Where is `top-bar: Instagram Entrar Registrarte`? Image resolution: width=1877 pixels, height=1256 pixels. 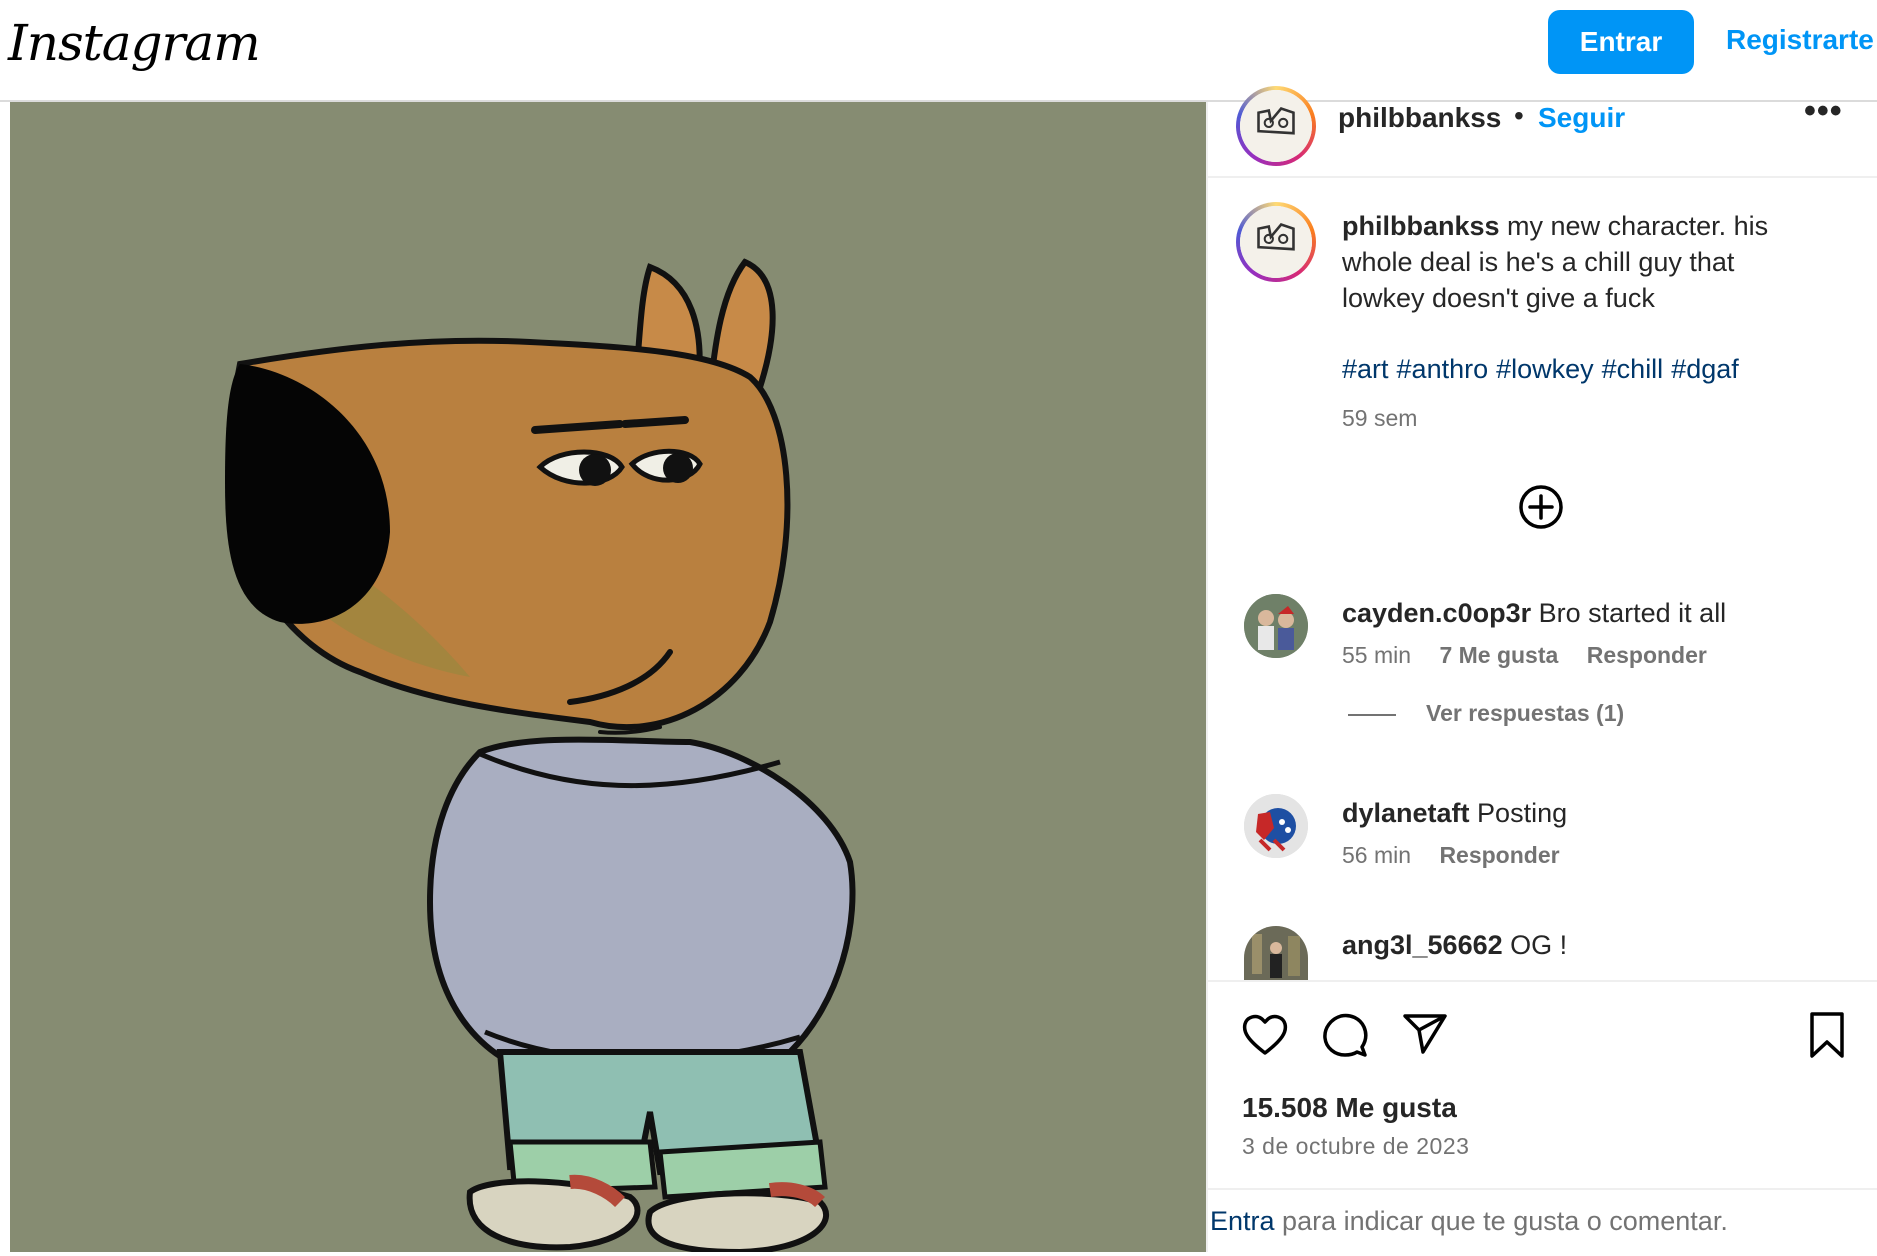
top-bar: Instagram Entrar Registrarte is located at coordinates (938, 51).